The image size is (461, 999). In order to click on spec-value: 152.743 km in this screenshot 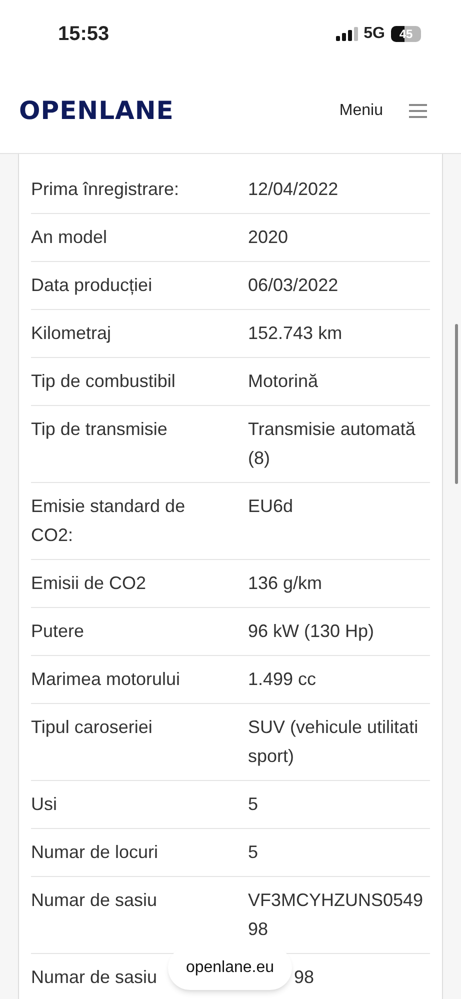, I will do `click(296, 333)`.